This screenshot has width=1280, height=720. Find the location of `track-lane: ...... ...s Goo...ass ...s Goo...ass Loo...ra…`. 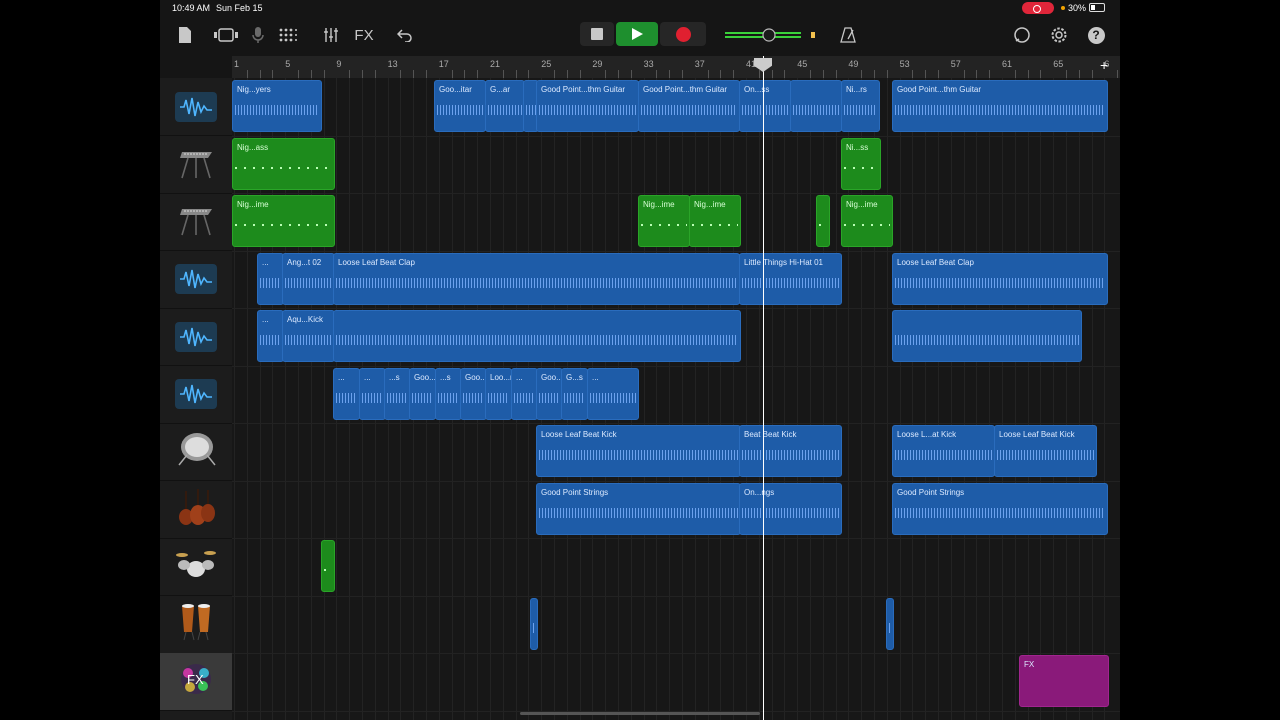

track-lane: ...... ...s Goo...ass ...s Goo...ass Loo...ra… is located at coordinates (676, 395).